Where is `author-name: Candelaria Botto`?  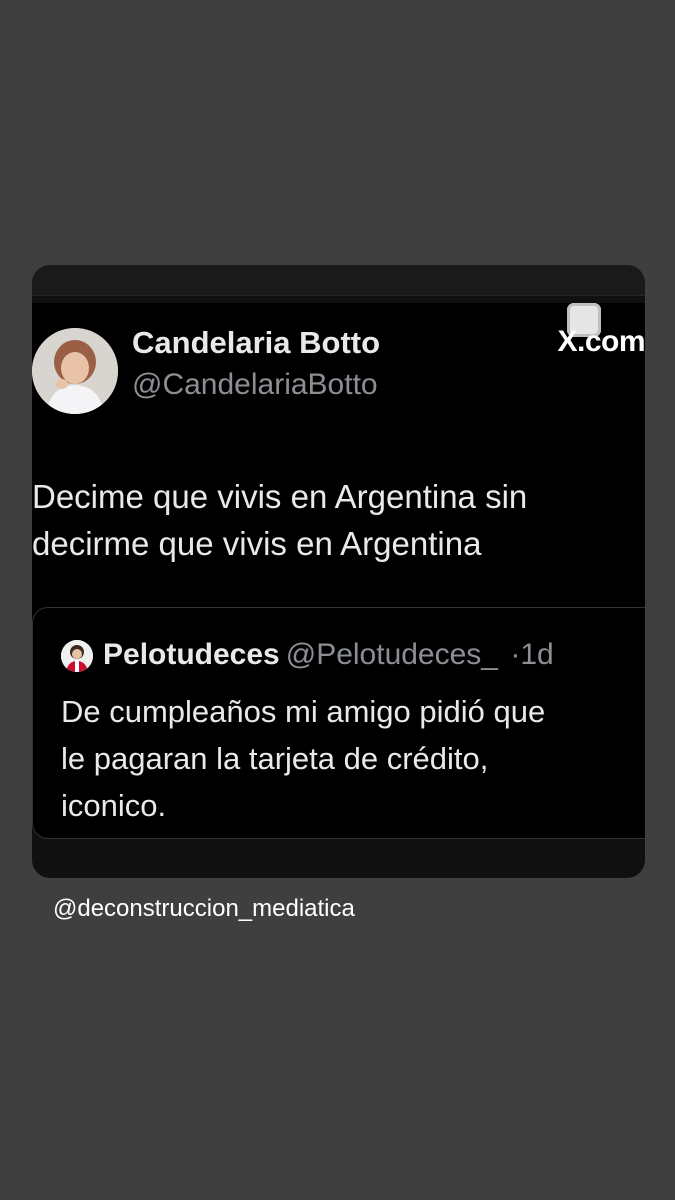
author-name: Candelaria Botto is located at coordinates (256, 343).